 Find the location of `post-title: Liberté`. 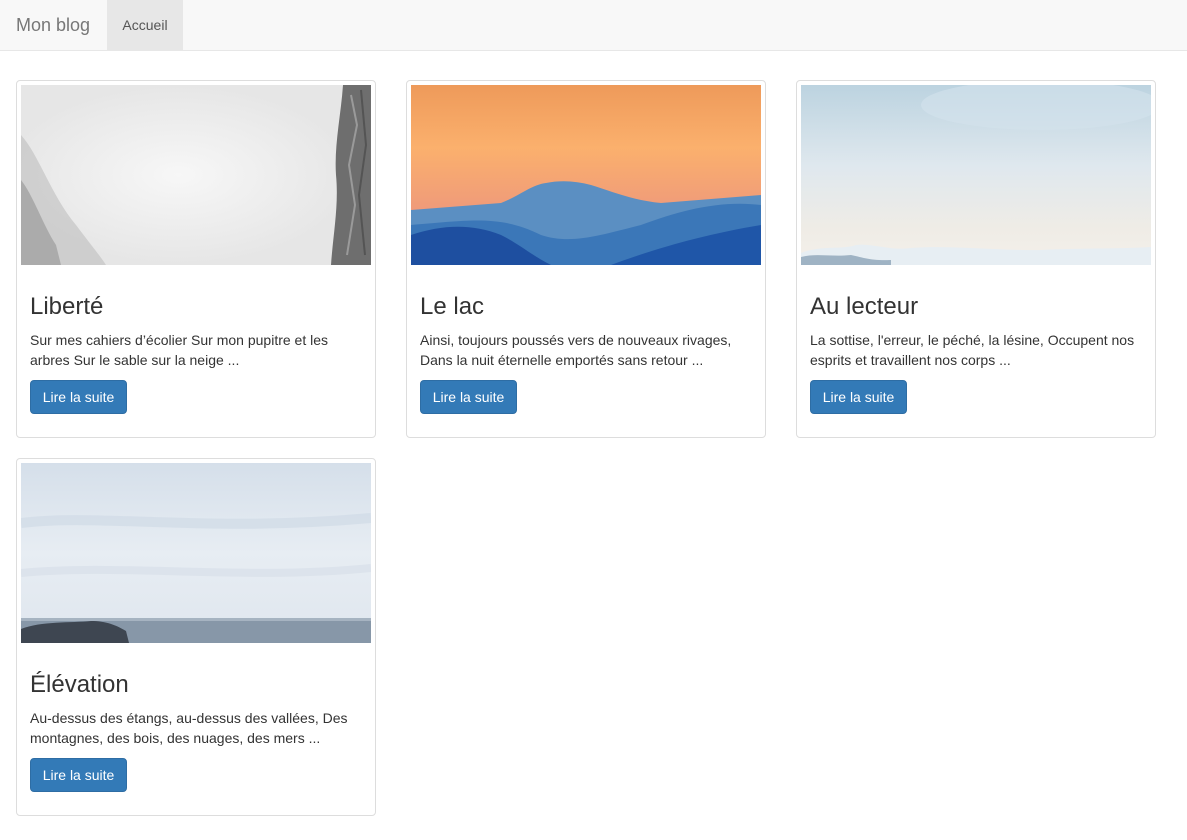

post-title: Liberté is located at coordinates (67, 306).